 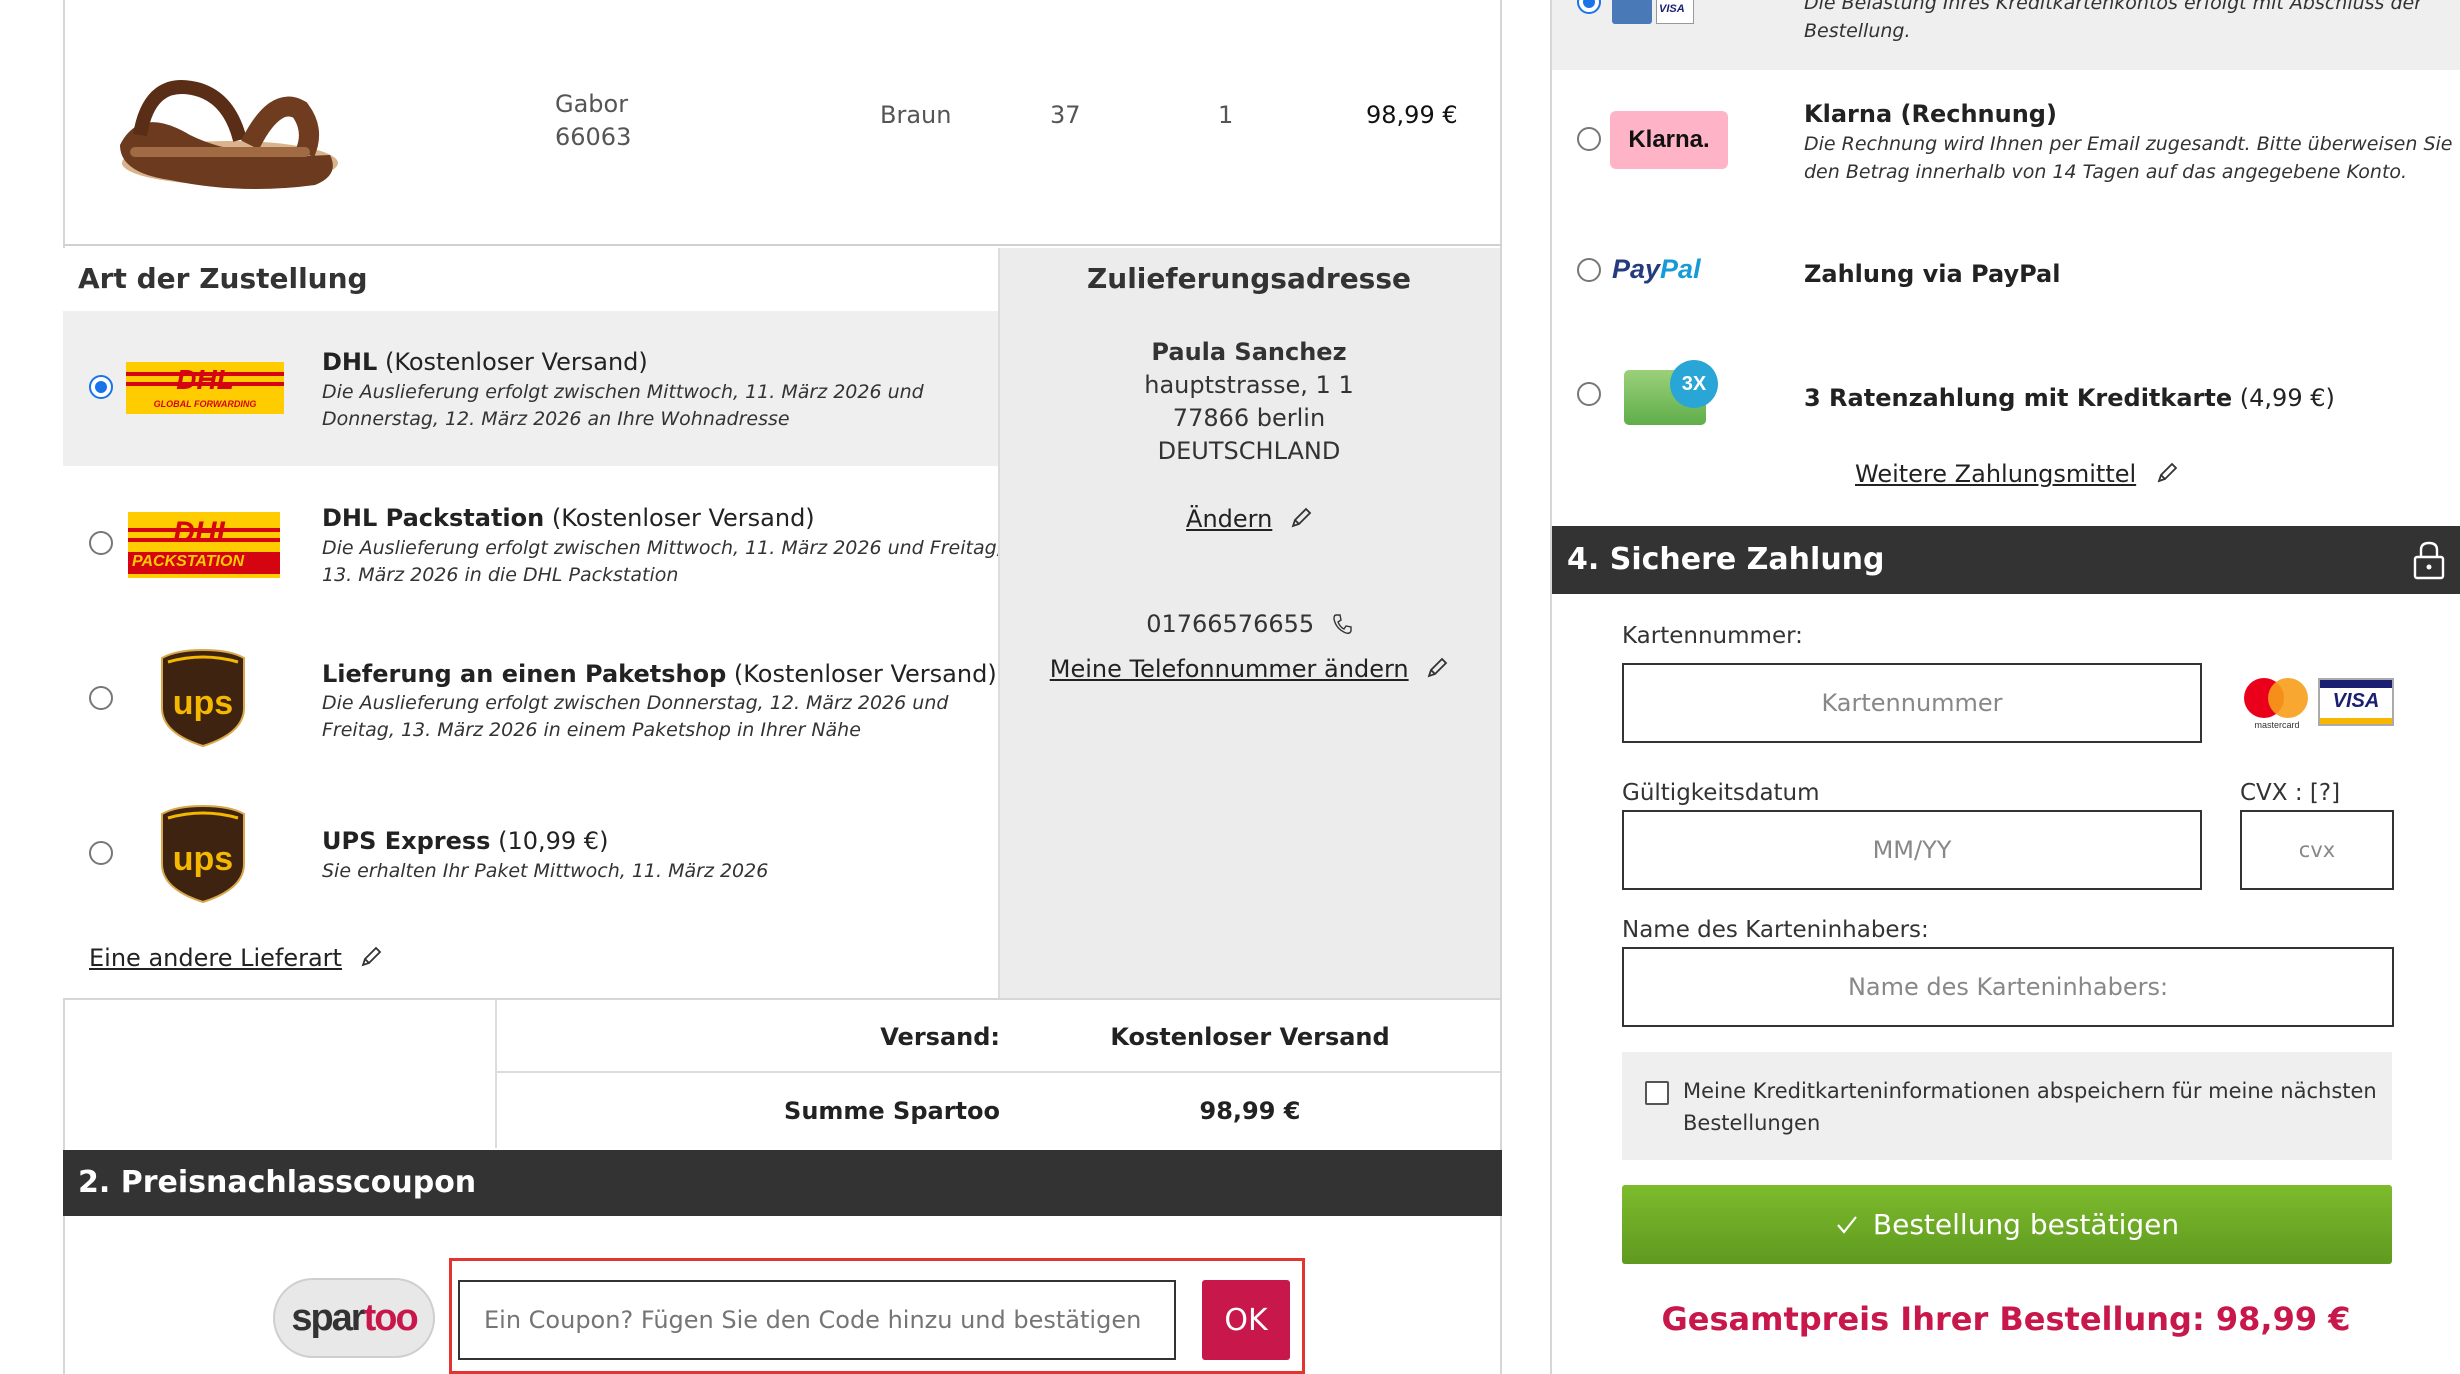 I want to click on coupon-title: 2. Preisnachlasscoupon, so click(x=277, y=1182).